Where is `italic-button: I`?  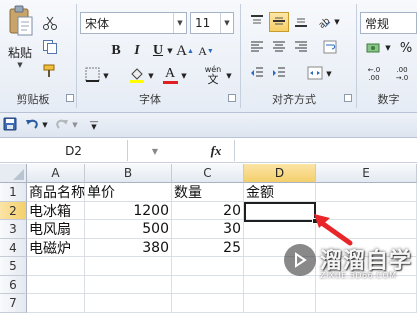 italic-button: I is located at coordinates (137, 51).